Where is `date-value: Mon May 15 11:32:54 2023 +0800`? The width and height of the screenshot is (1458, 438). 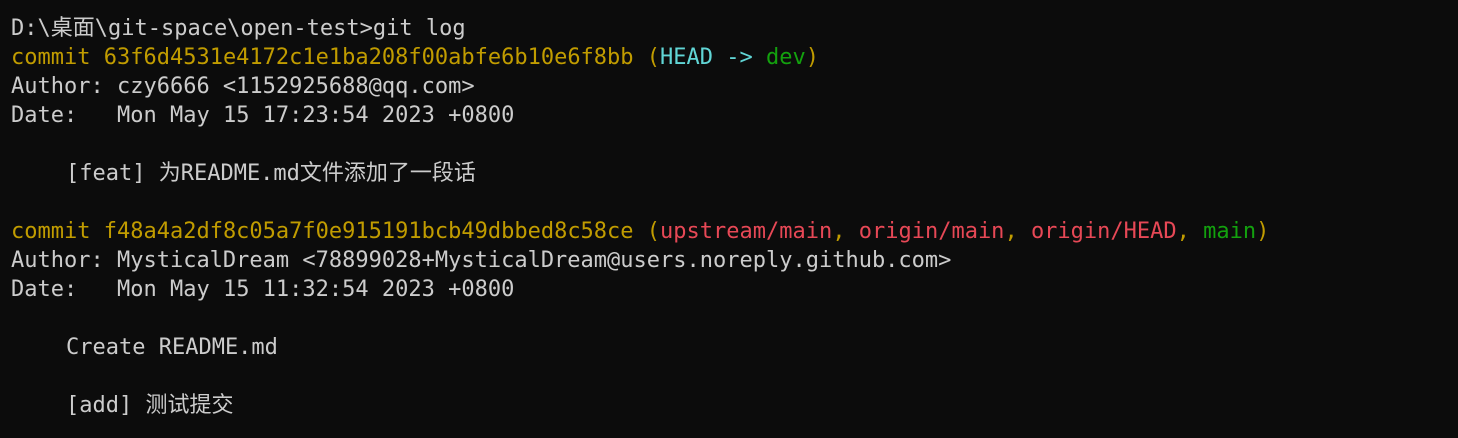
date-value: Mon May 15 11:32:54 2023 +0800 is located at coordinates (315, 289).